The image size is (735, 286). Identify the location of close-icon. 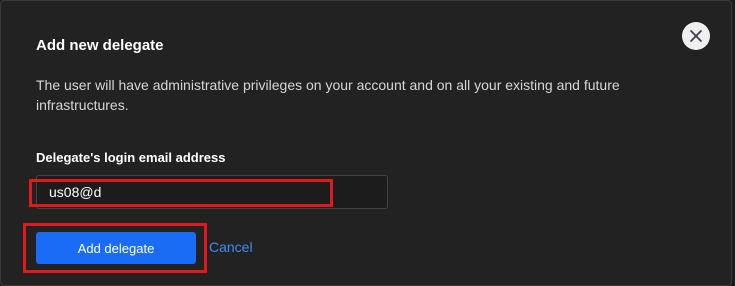
(696, 36).